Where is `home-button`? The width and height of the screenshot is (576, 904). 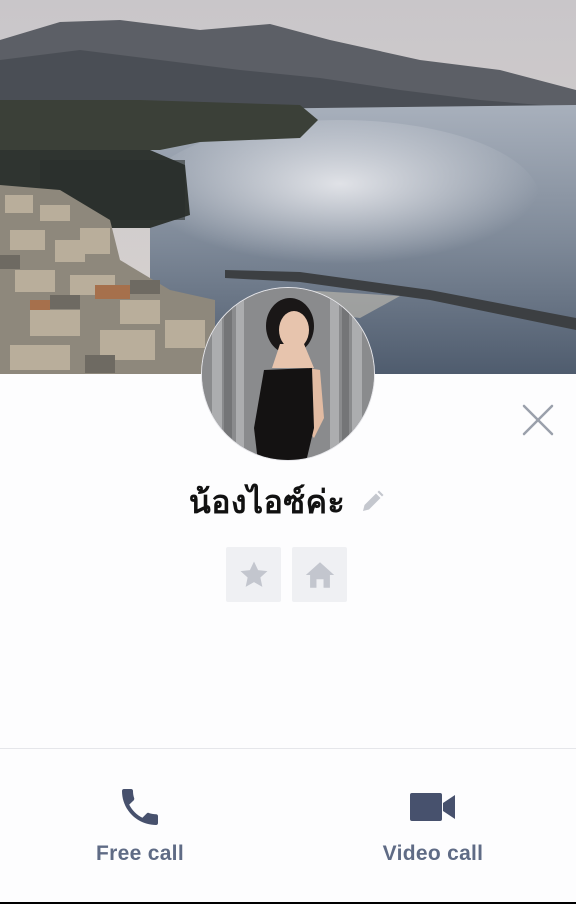 home-button is located at coordinates (319, 574).